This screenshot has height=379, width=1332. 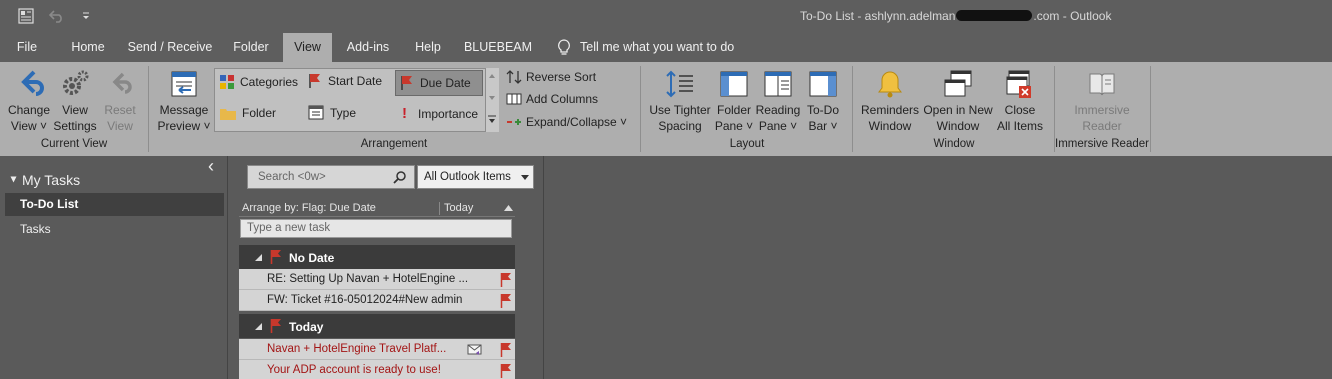 What do you see at coordinates (734, 84) in the screenshot?
I see `folder-pane-icon` at bounding box center [734, 84].